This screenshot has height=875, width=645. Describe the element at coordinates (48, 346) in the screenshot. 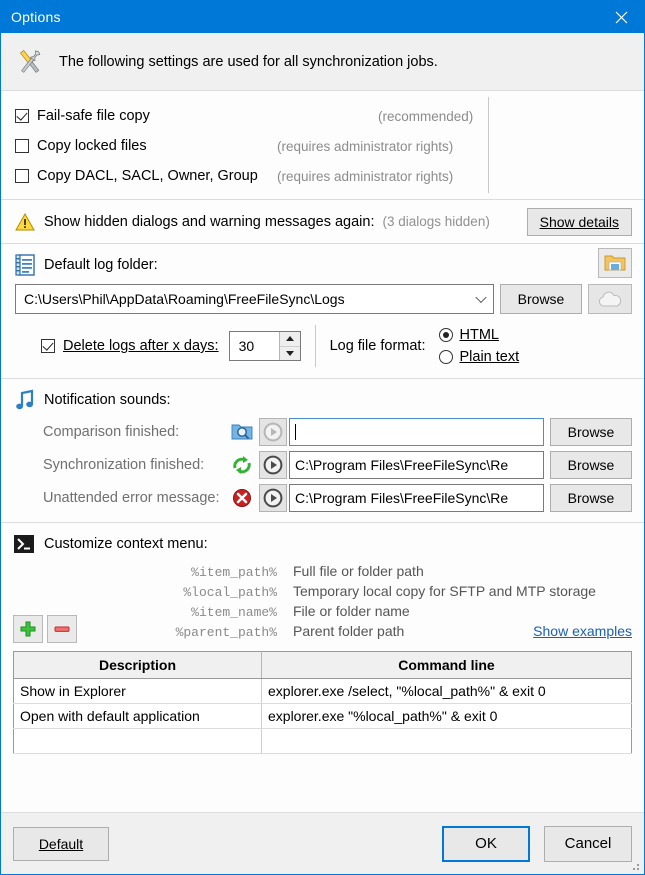

I see `checkbox-delete-logs` at that location.